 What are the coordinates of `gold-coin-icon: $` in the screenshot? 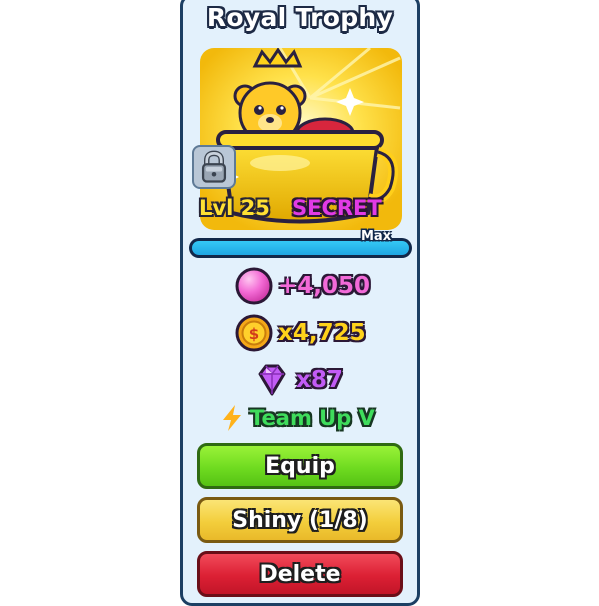 It's located at (254, 333).